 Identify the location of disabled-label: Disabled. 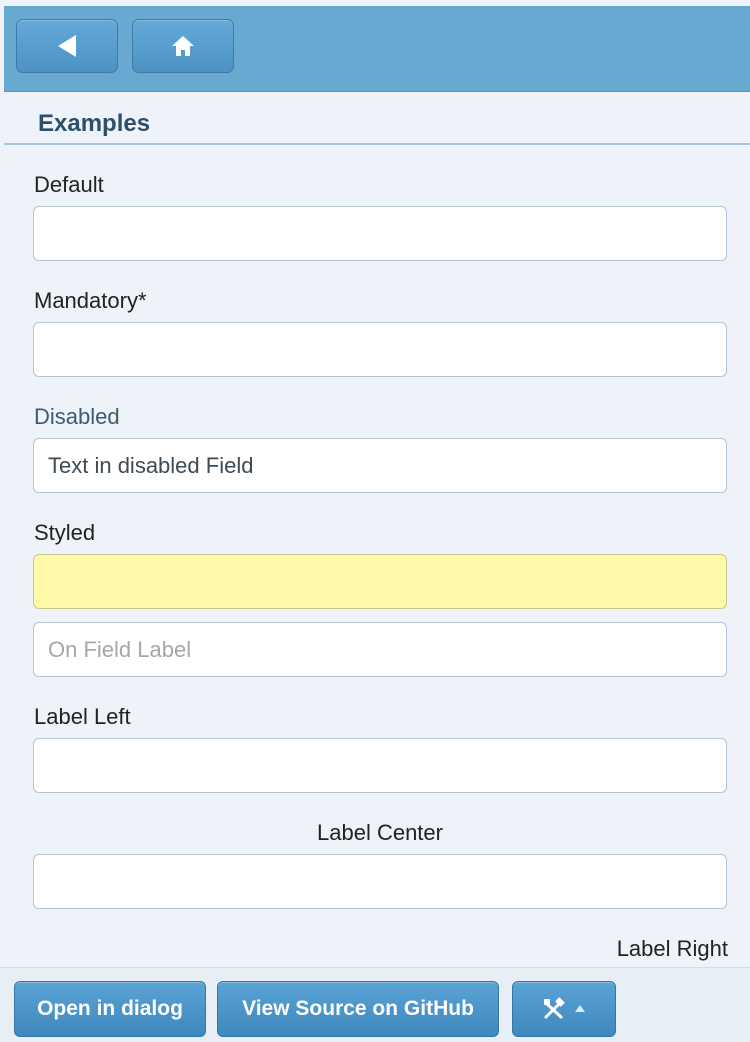
(77, 416).